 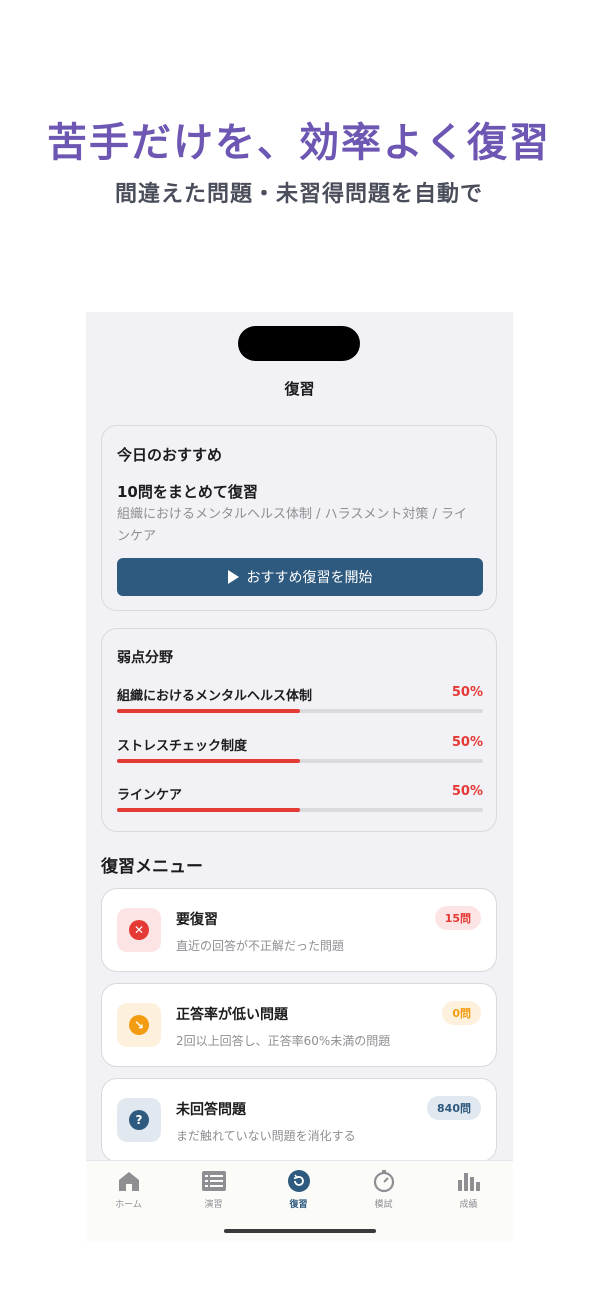 I want to click on tab-results: 成績, so click(x=468, y=1189).